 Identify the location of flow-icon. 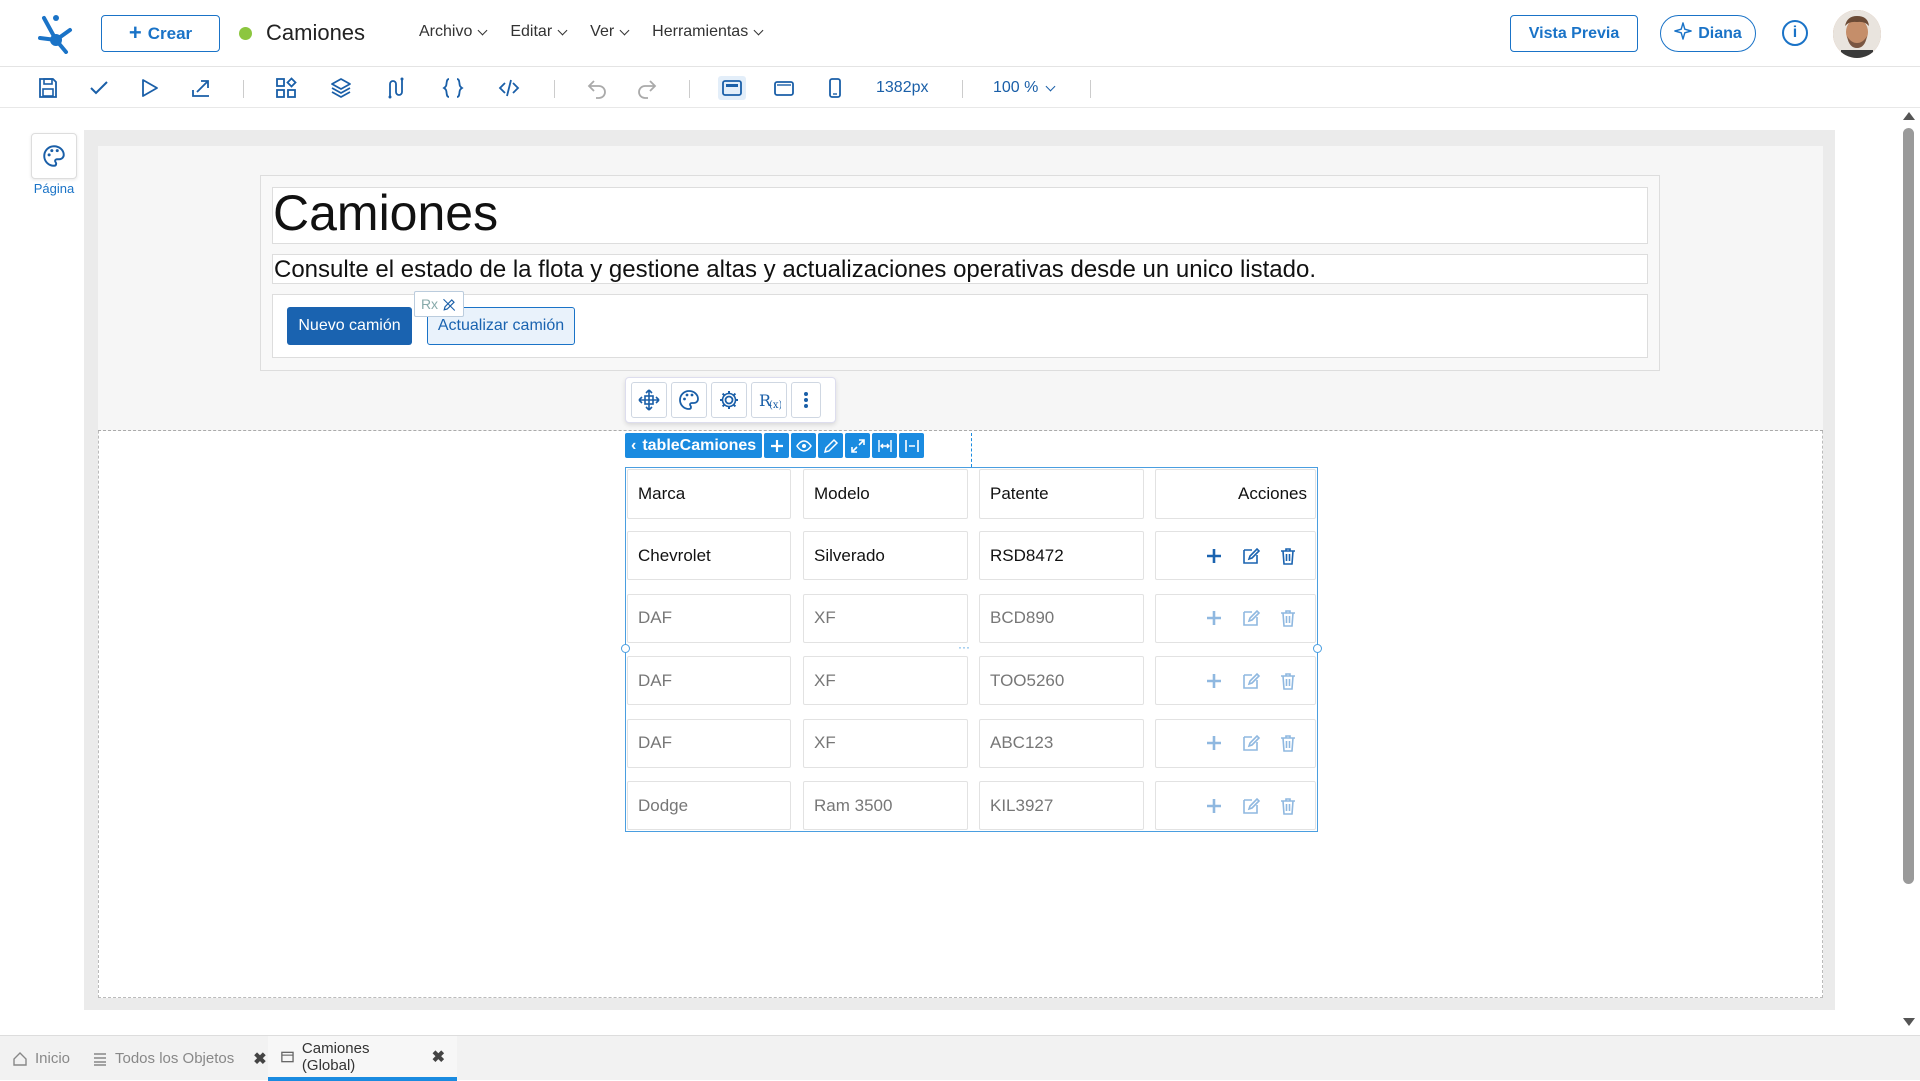
(396, 88).